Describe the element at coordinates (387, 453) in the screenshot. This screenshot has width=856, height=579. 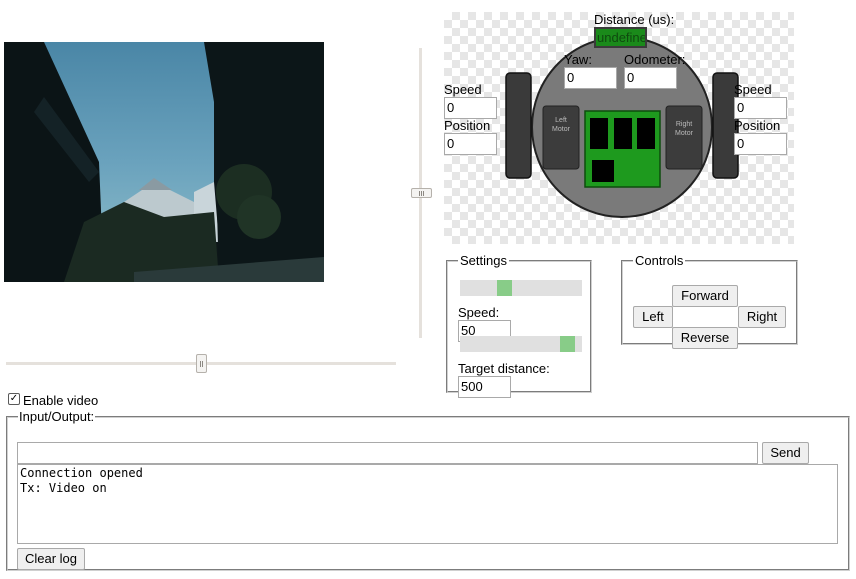
I see `command-input` at that location.